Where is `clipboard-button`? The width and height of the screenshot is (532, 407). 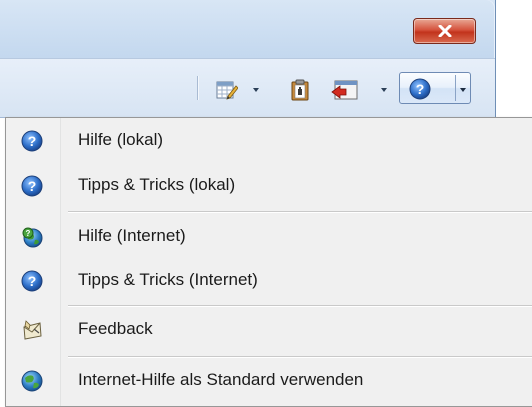 clipboard-button is located at coordinates (300, 90).